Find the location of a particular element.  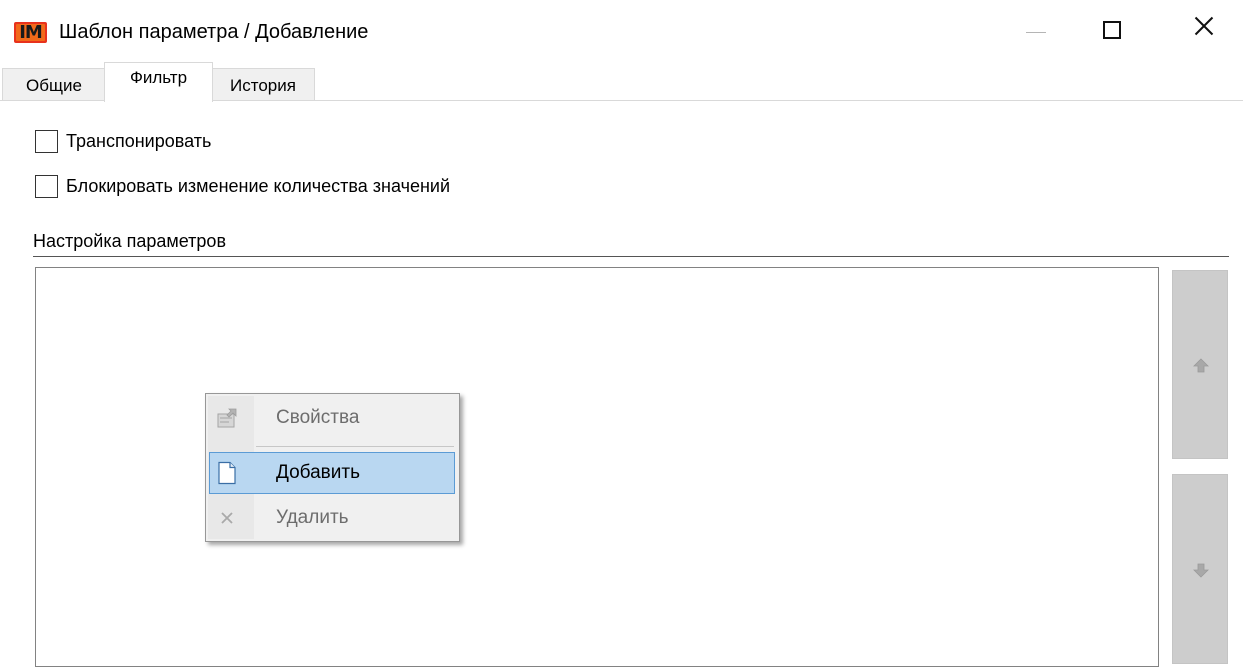

properties-icon is located at coordinates (227, 418).